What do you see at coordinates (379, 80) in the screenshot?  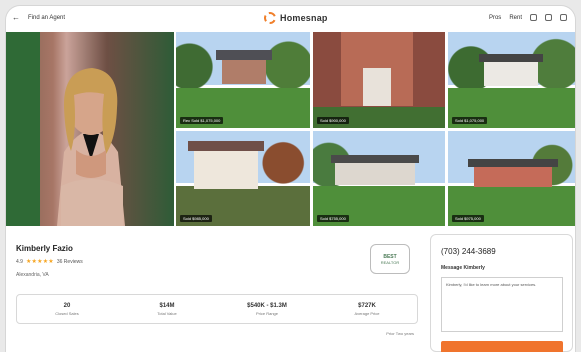 I see `property-photo-2: Sold $900,000` at bounding box center [379, 80].